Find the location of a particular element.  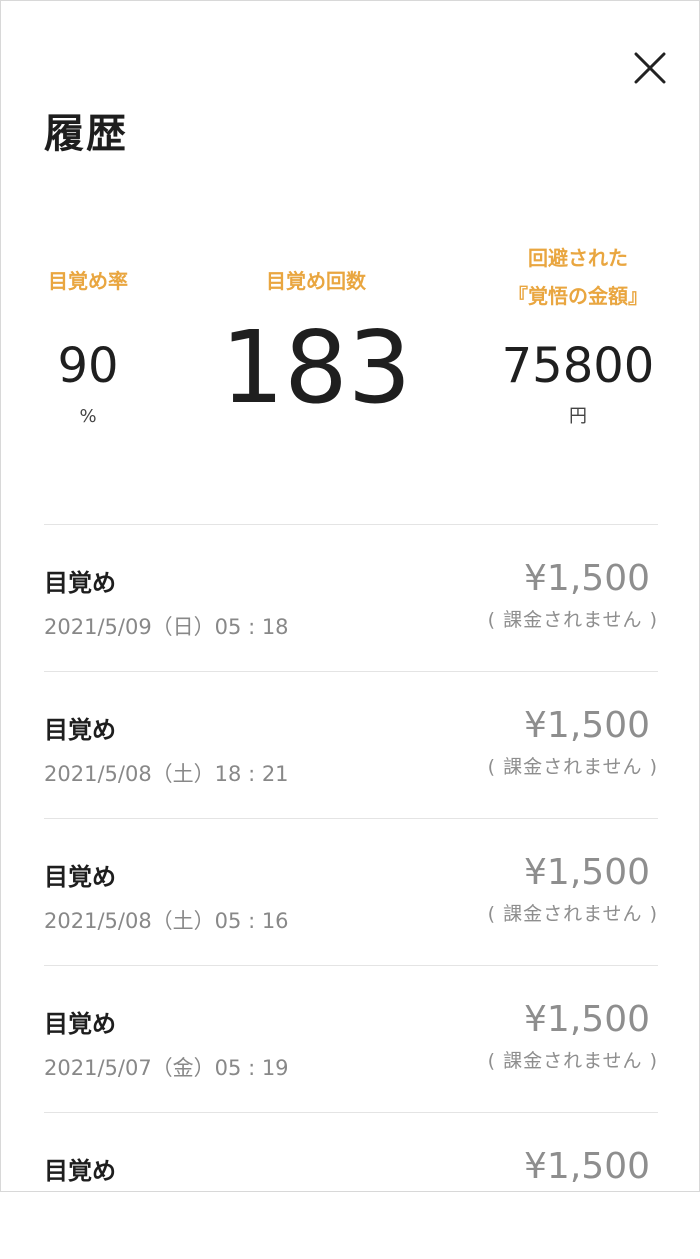

history-row-datetime: 2021/5/09（日）05 : 18 is located at coordinates (166, 627).